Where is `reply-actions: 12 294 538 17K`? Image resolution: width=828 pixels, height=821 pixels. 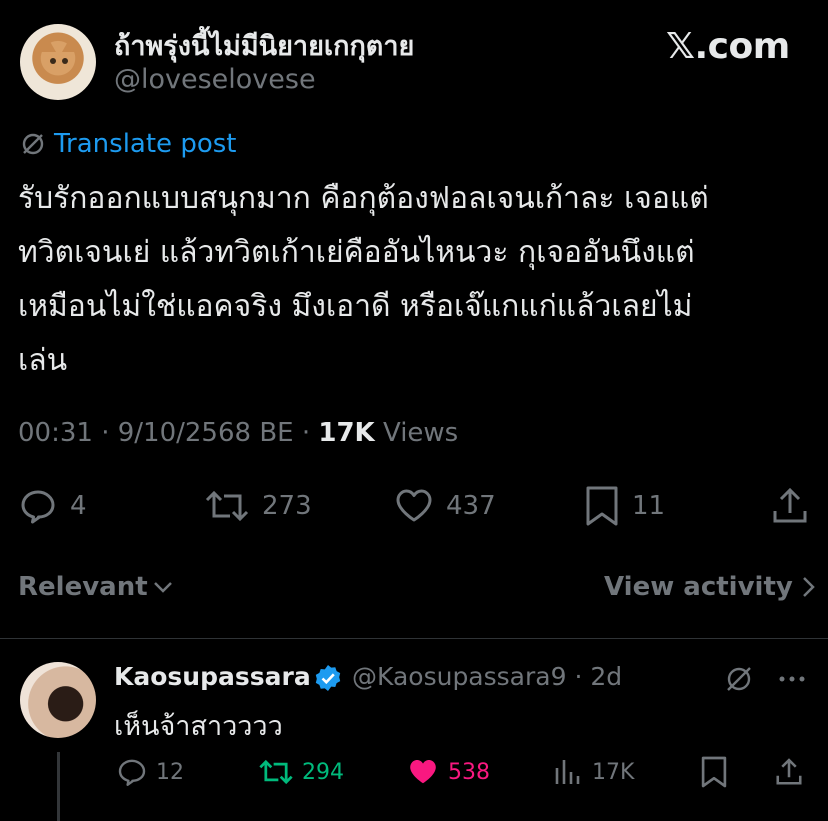
reply-actions: 12 294 538 17K is located at coordinates (414, 772).